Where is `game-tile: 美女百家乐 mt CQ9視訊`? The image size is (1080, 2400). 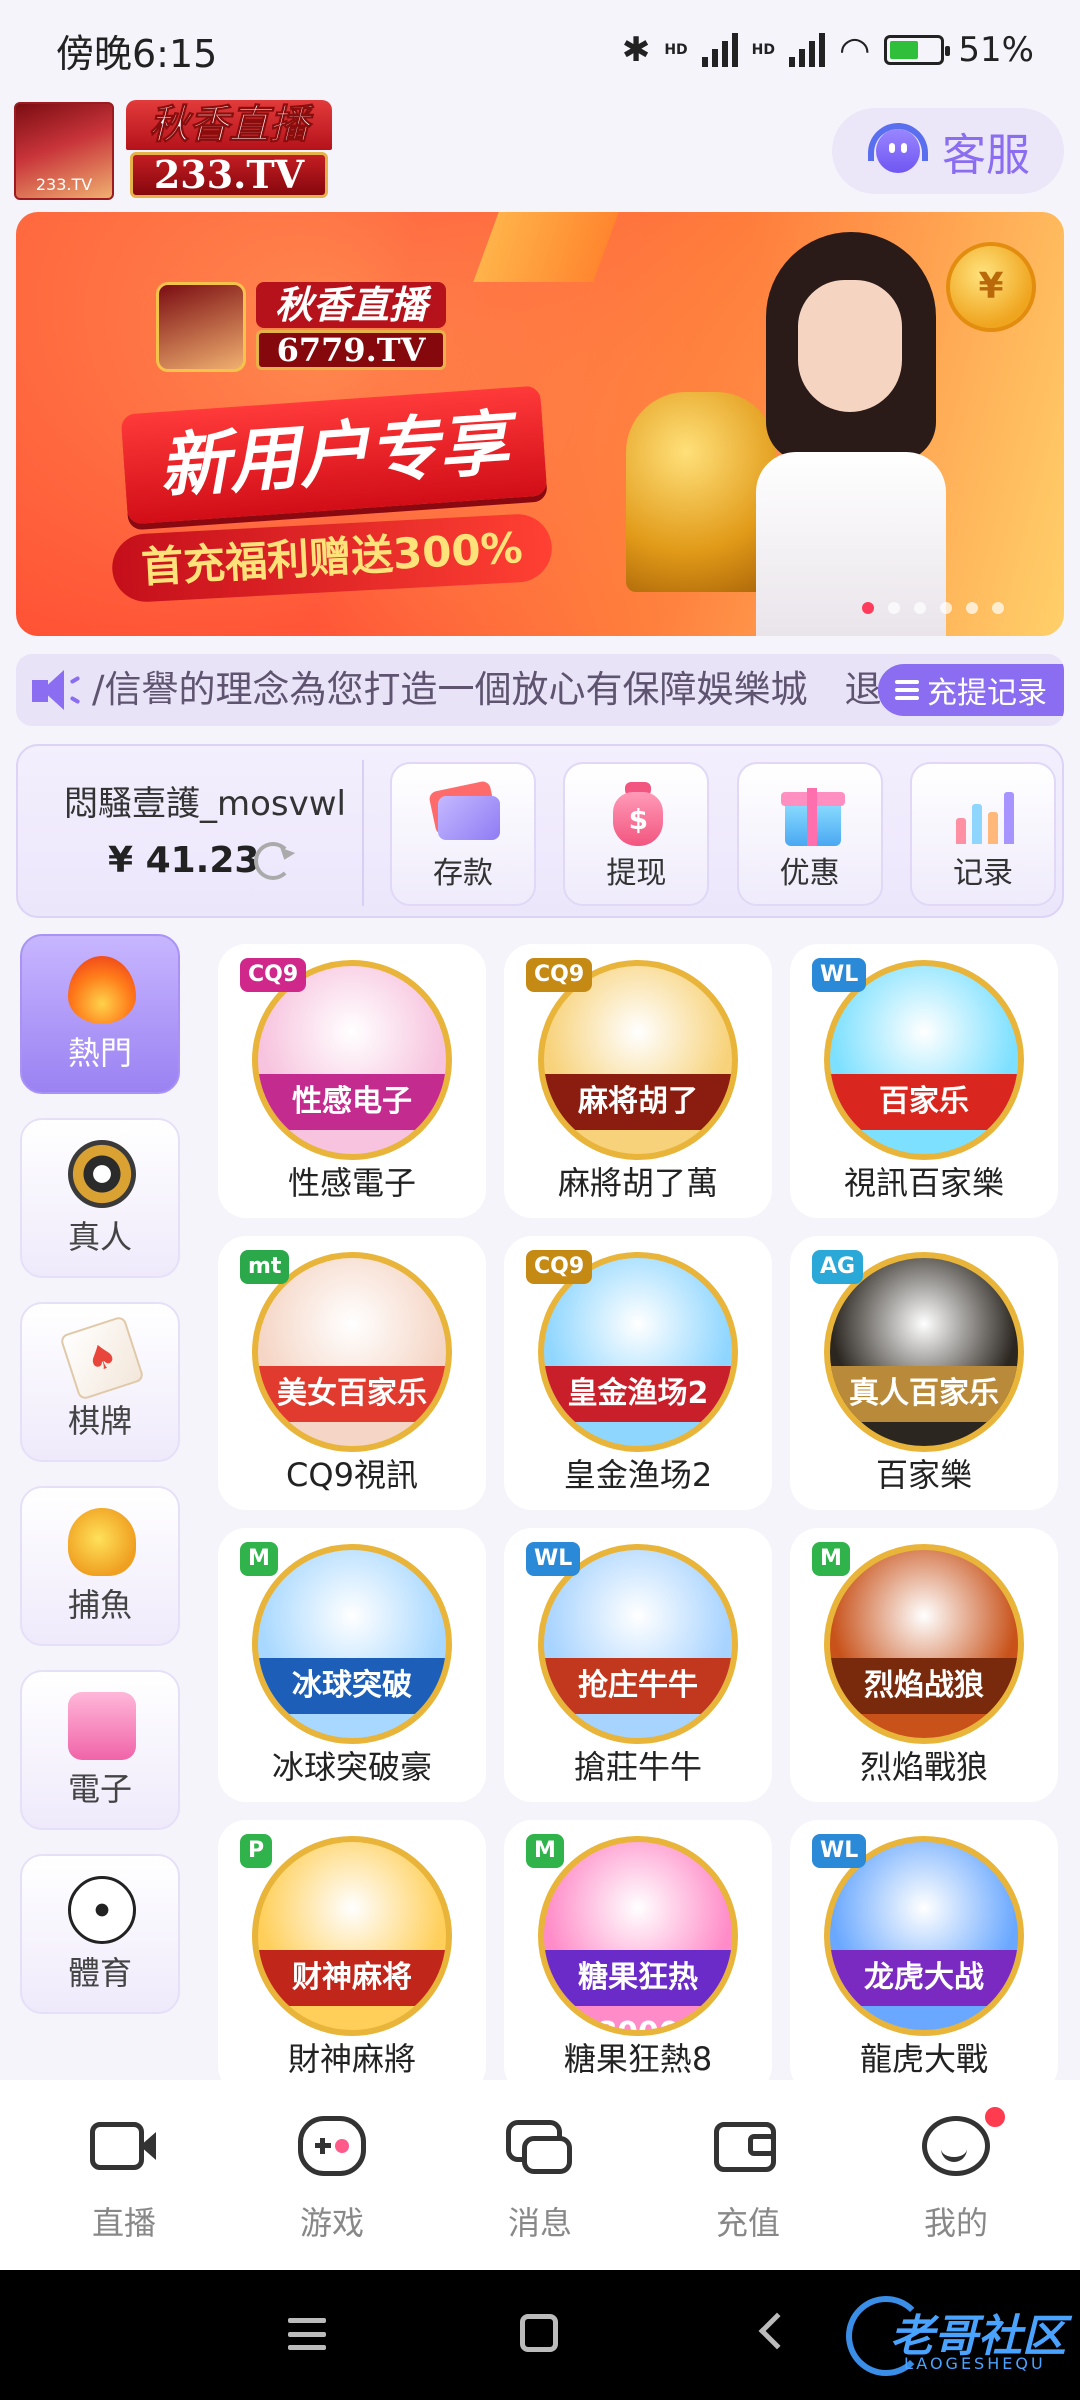 game-tile: 美女百家乐 mt CQ9視訊 is located at coordinates (352, 1373).